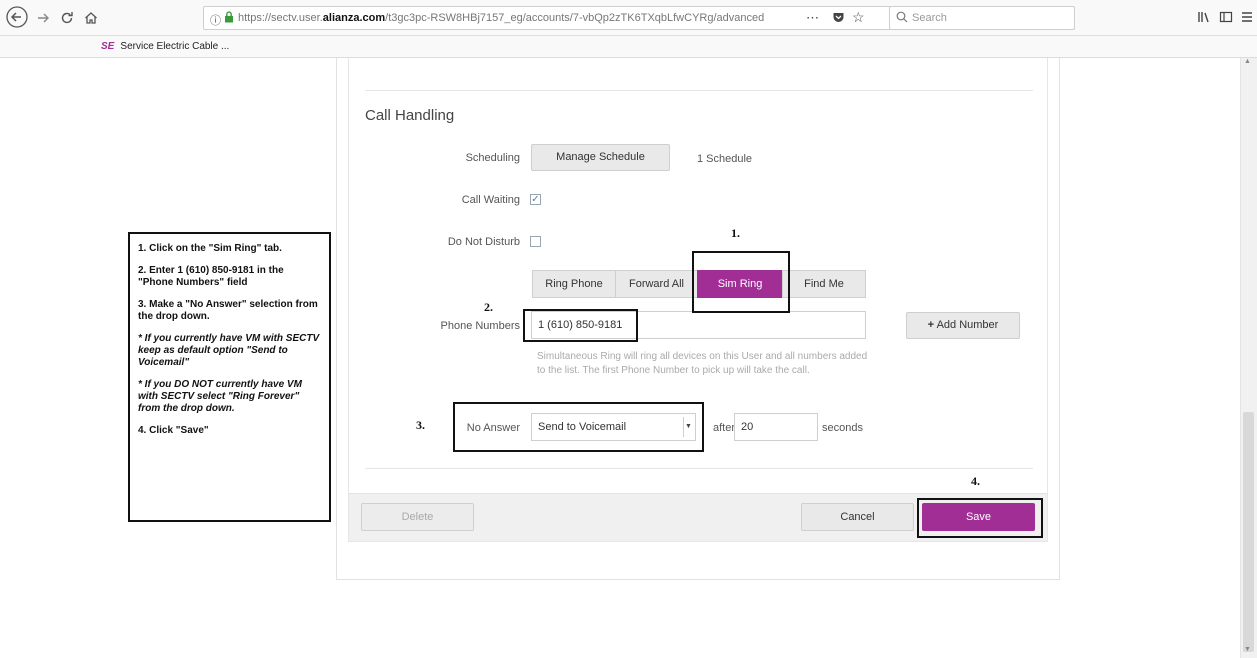  What do you see at coordinates (17, 17) in the screenshot?
I see `back-arrow-icon` at bounding box center [17, 17].